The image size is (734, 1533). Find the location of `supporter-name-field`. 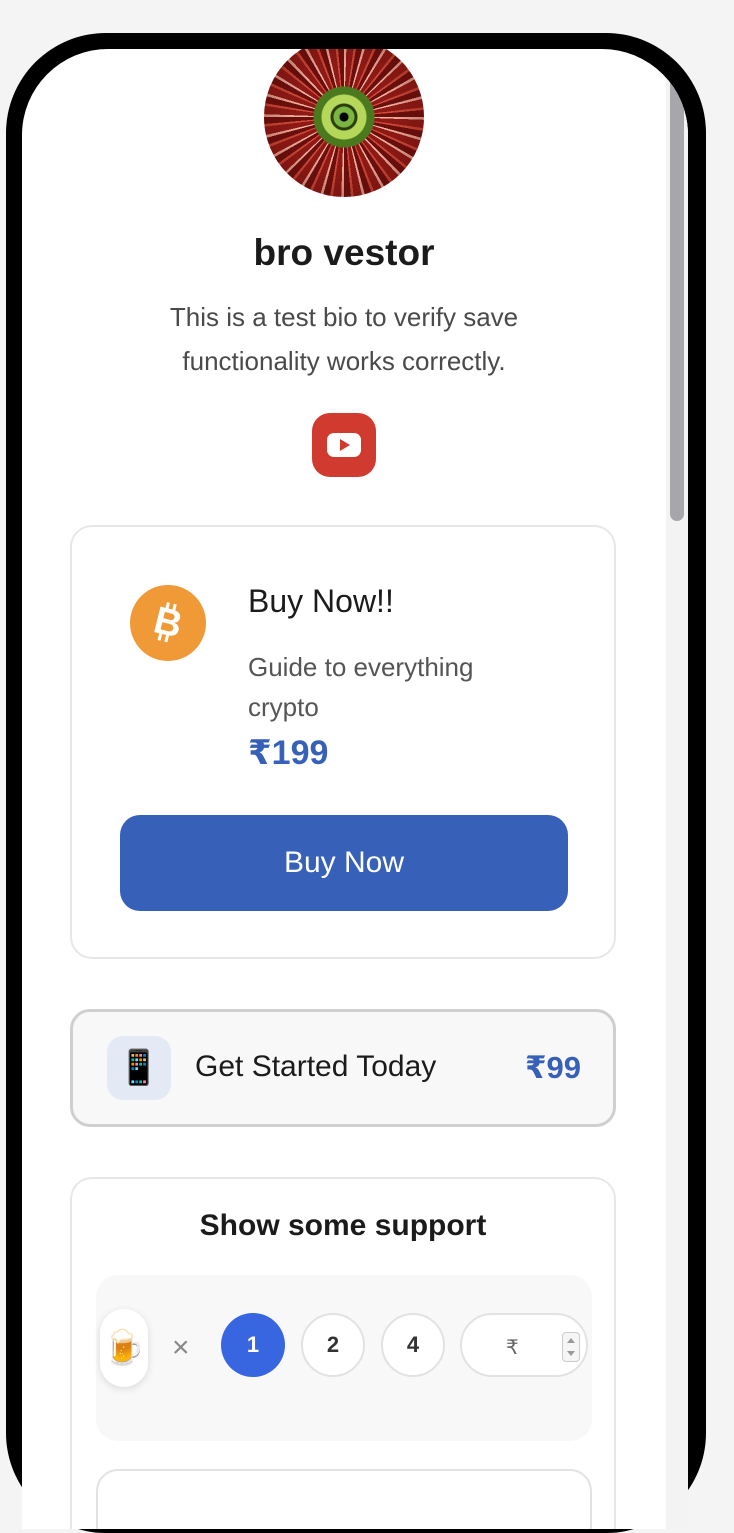

supporter-name-field is located at coordinates (344, 1499).